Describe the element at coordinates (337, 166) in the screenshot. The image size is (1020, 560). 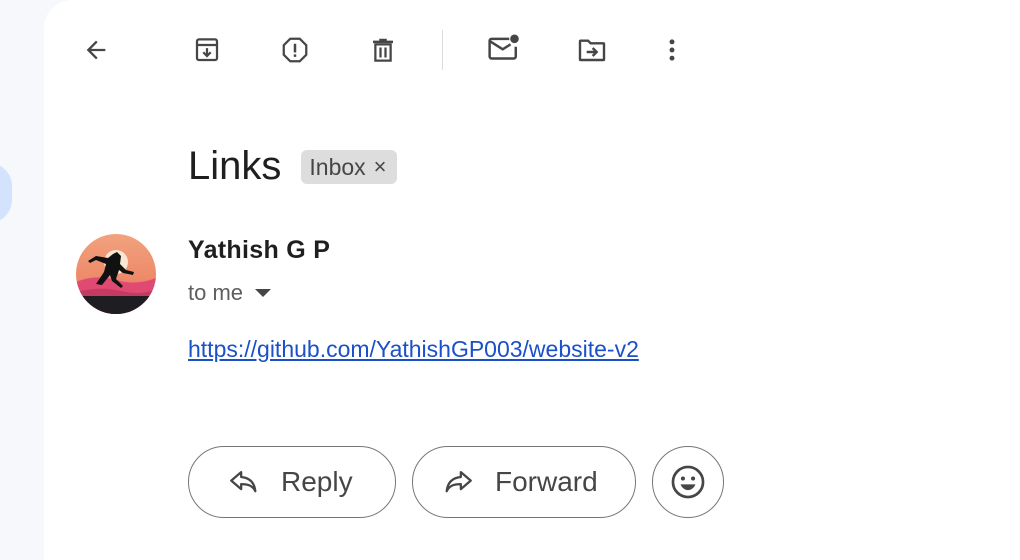
I see `label-chip-text: Inbox` at that location.